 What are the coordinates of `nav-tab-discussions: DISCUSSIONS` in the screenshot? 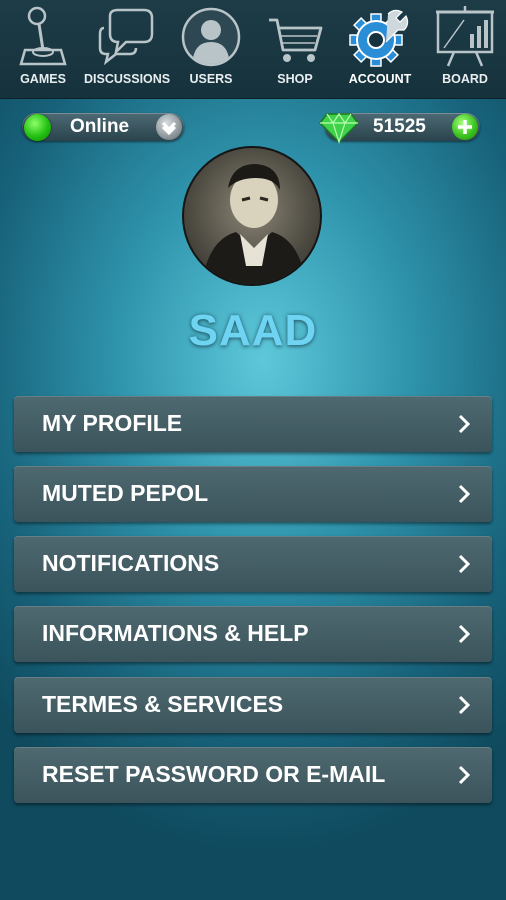 It's located at (127, 49).